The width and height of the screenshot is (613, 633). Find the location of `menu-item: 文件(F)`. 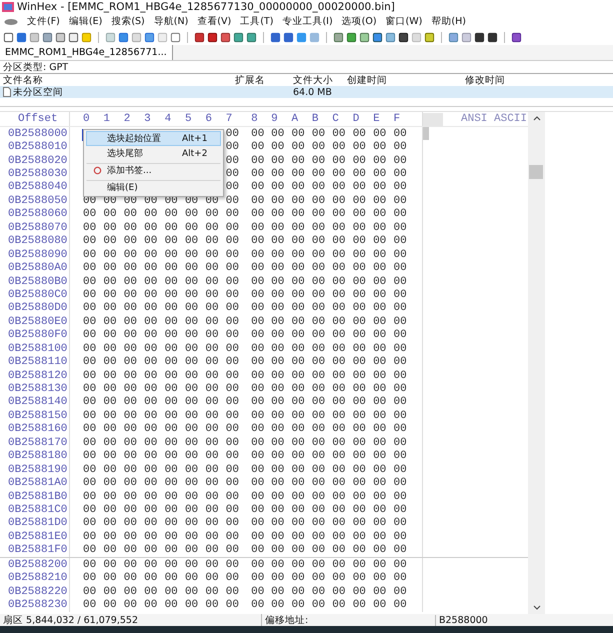

menu-item: 文件(F) is located at coordinates (43, 21).